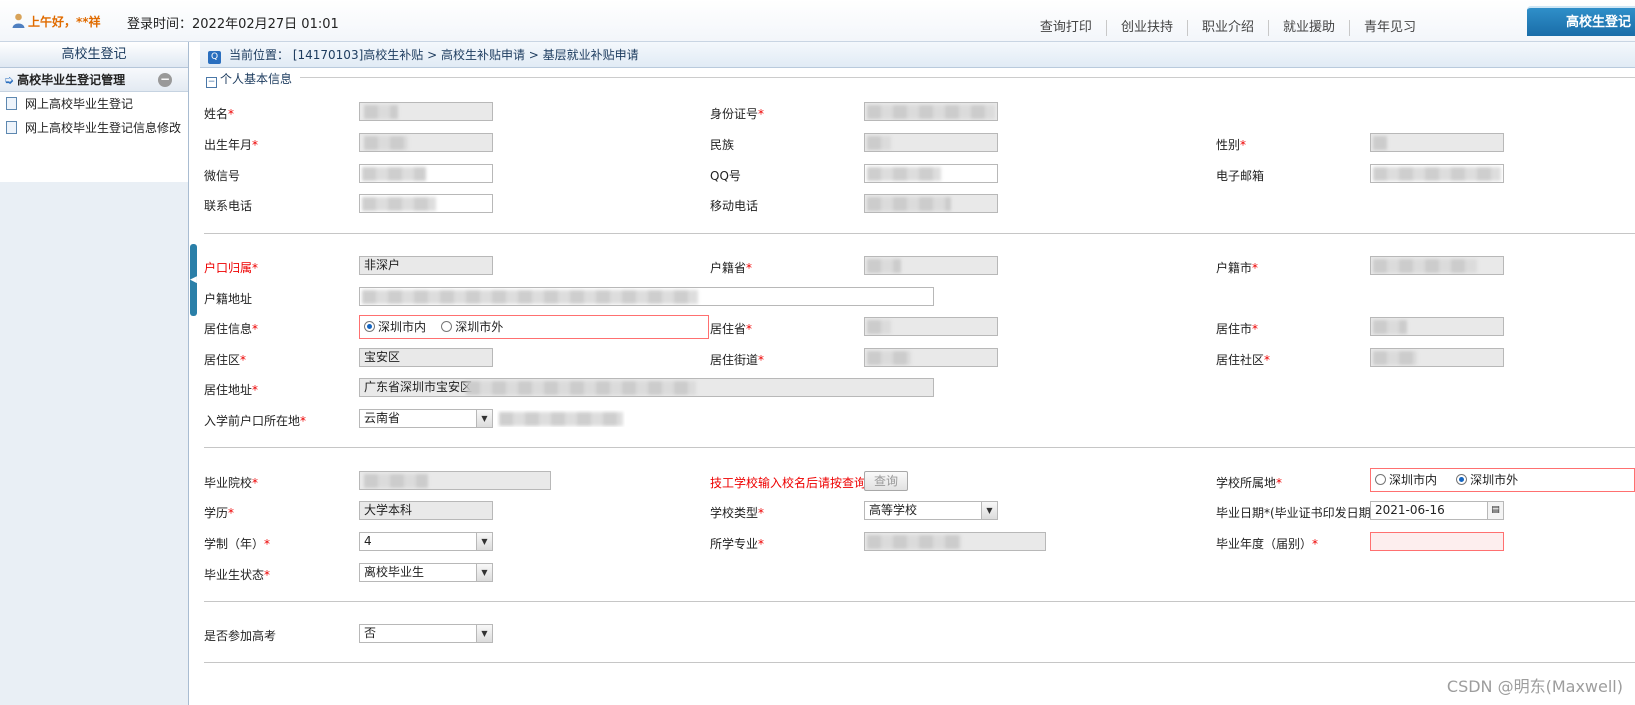 This screenshot has height=705, width=1635. What do you see at coordinates (18, 20) in the screenshot?
I see `user-icon` at bounding box center [18, 20].